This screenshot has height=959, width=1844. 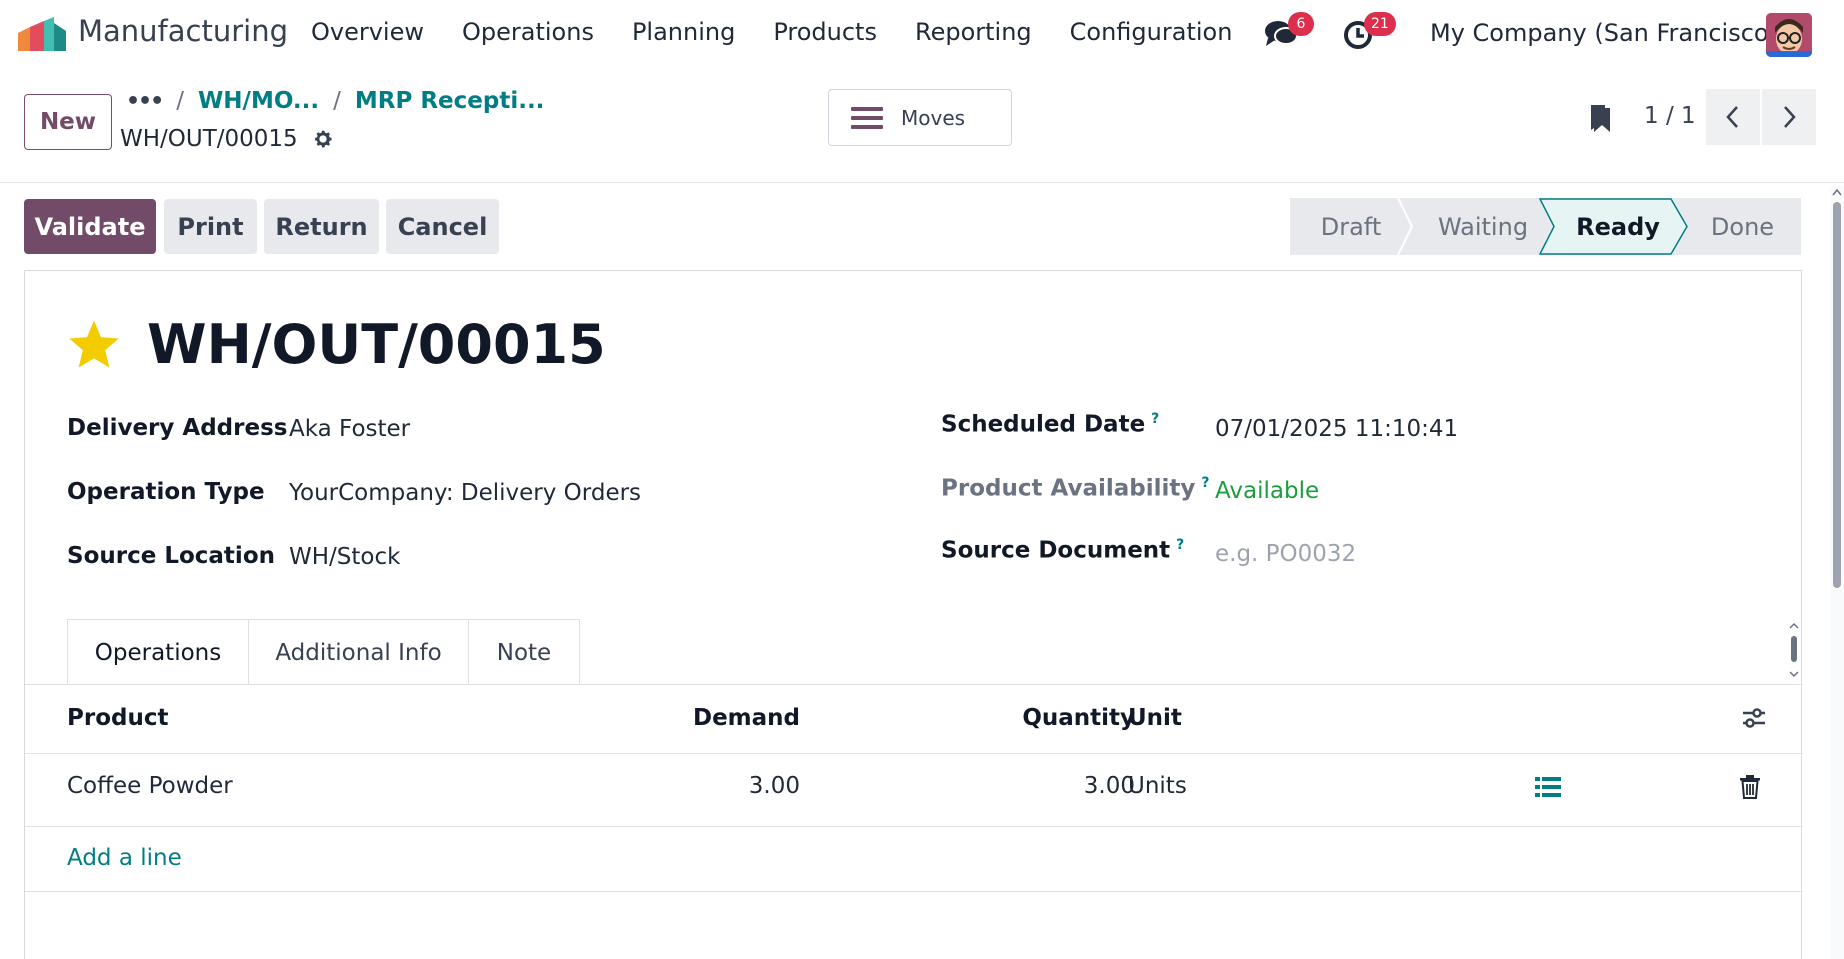 I want to click on app-name: Manufacturing, so click(x=183, y=31).